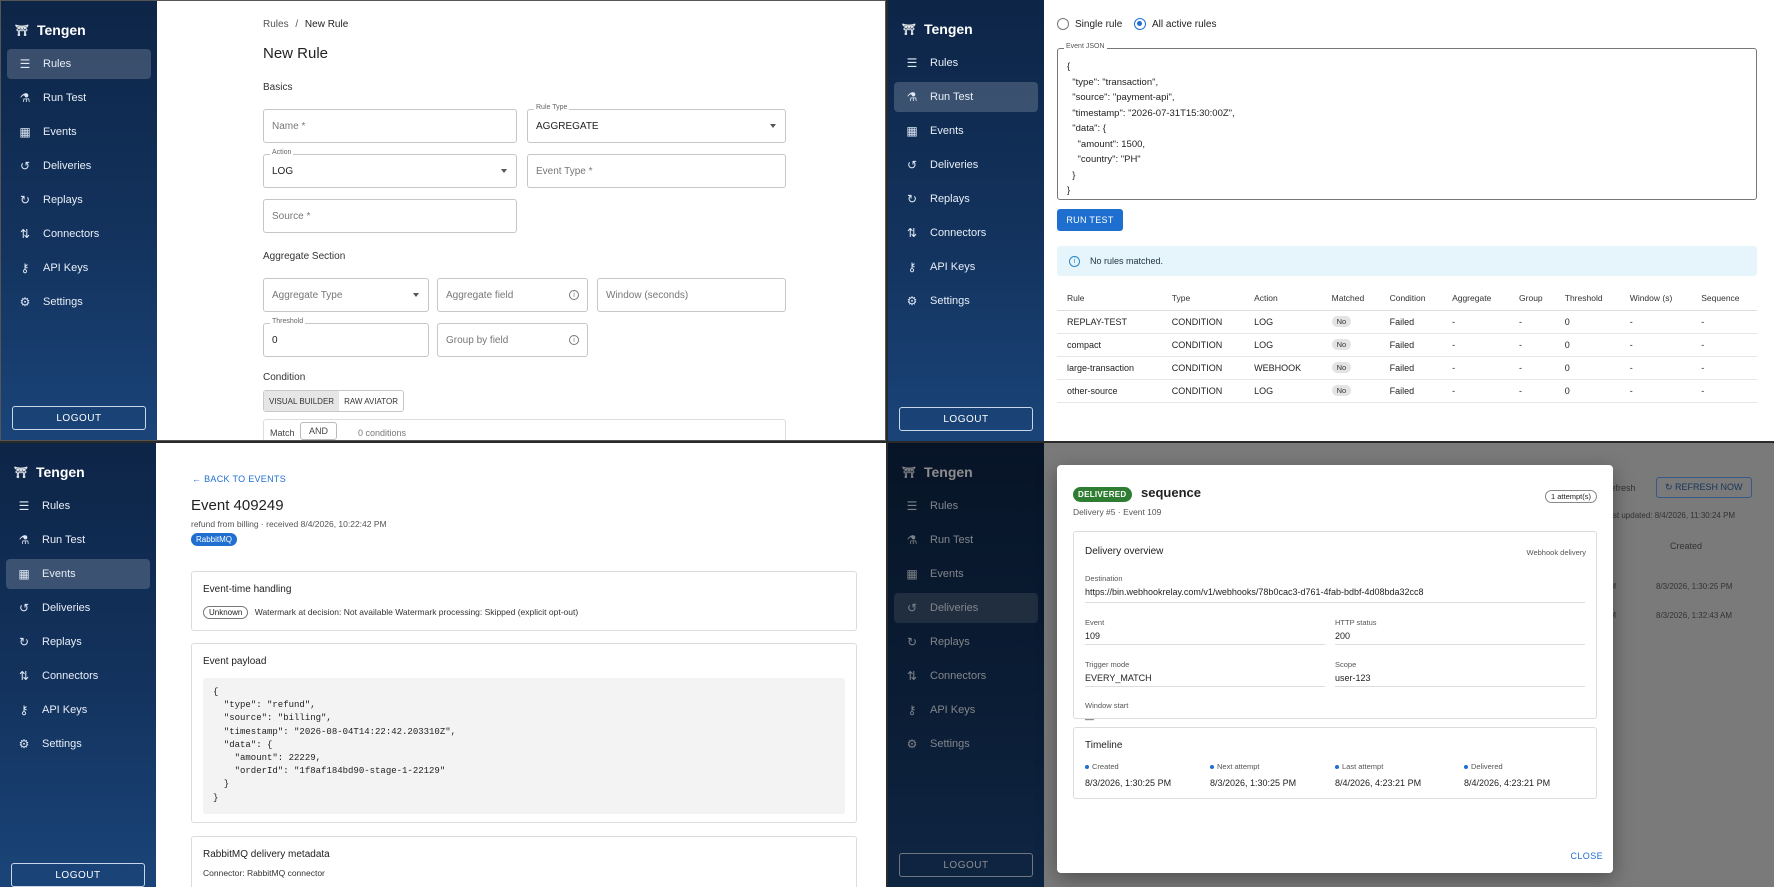 This screenshot has width=1774, height=887. I want to click on group-by-field-input: Group by field i, so click(512, 340).